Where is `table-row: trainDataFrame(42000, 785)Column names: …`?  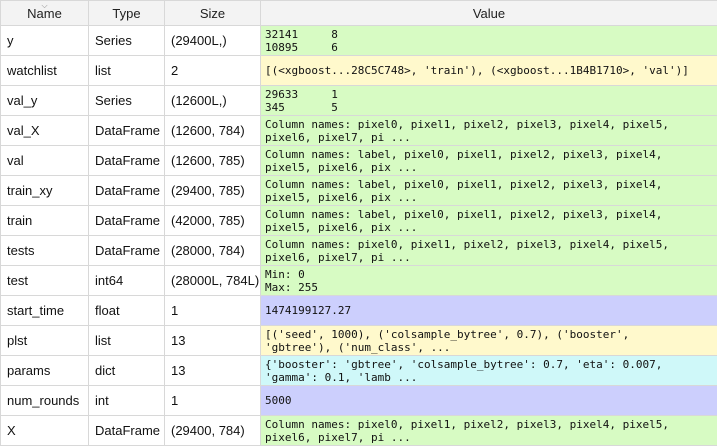
table-row: trainDataFrame(42000, 785)Column names: … is located at coordinates (359, 221).